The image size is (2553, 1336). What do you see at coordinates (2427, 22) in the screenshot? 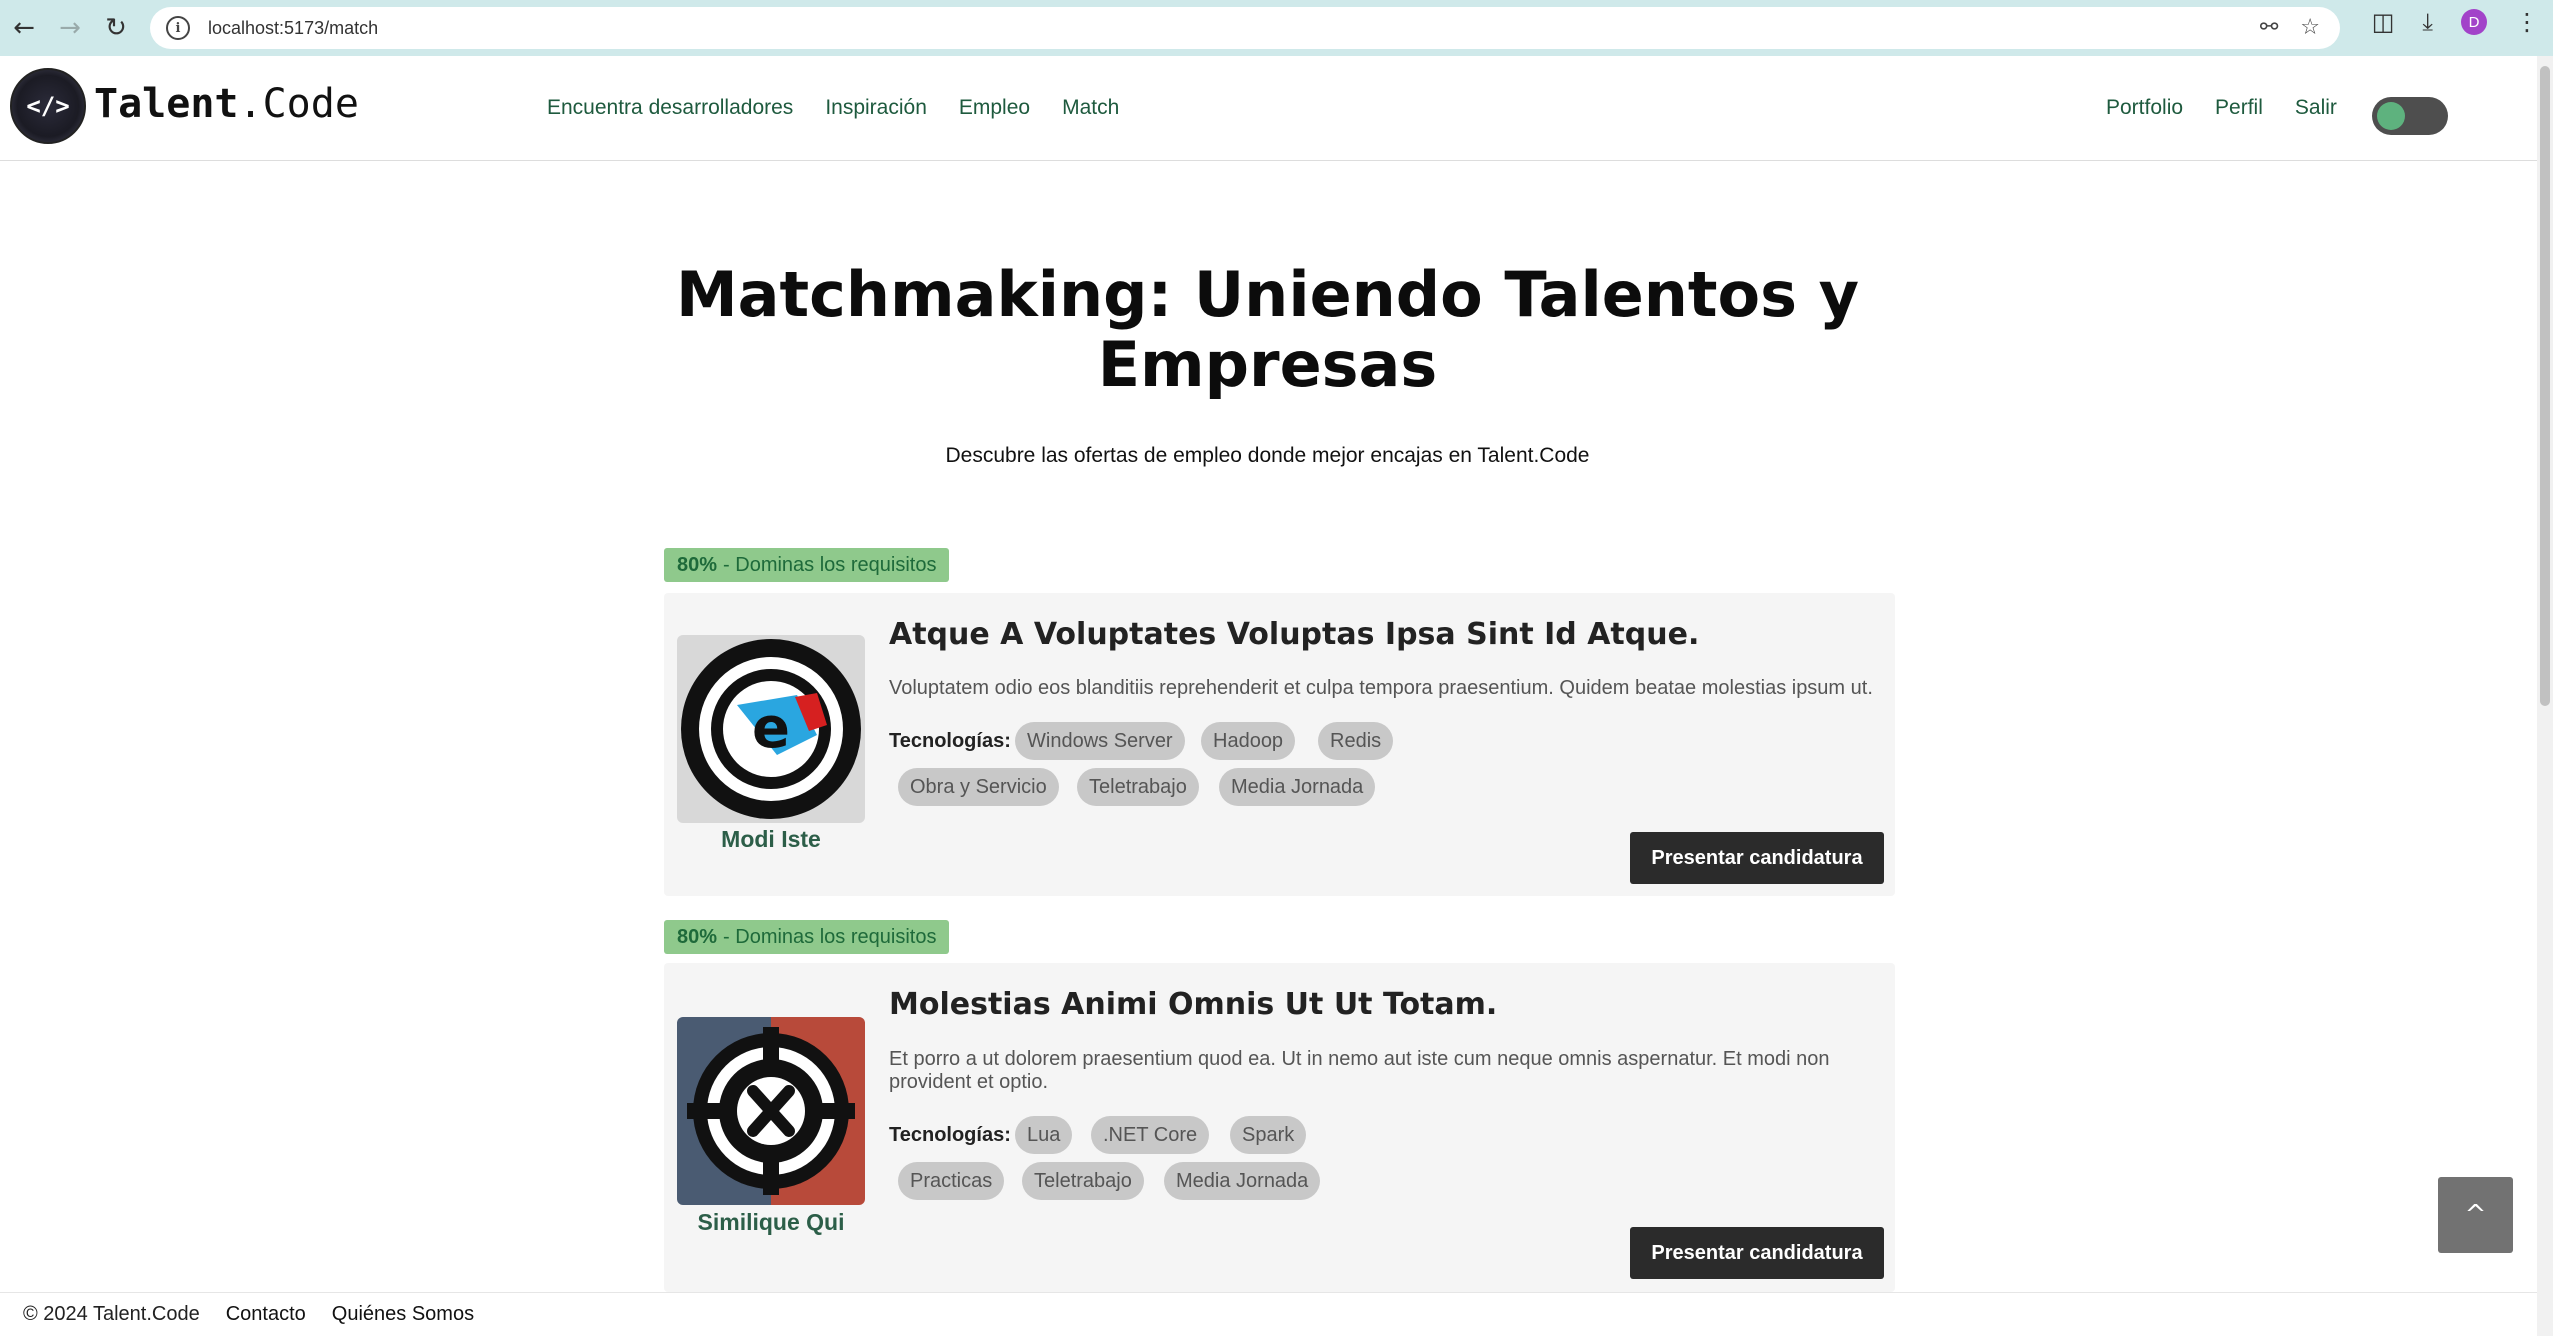
I see `download-icon: ⤓` at bounding box center [2427, 22].